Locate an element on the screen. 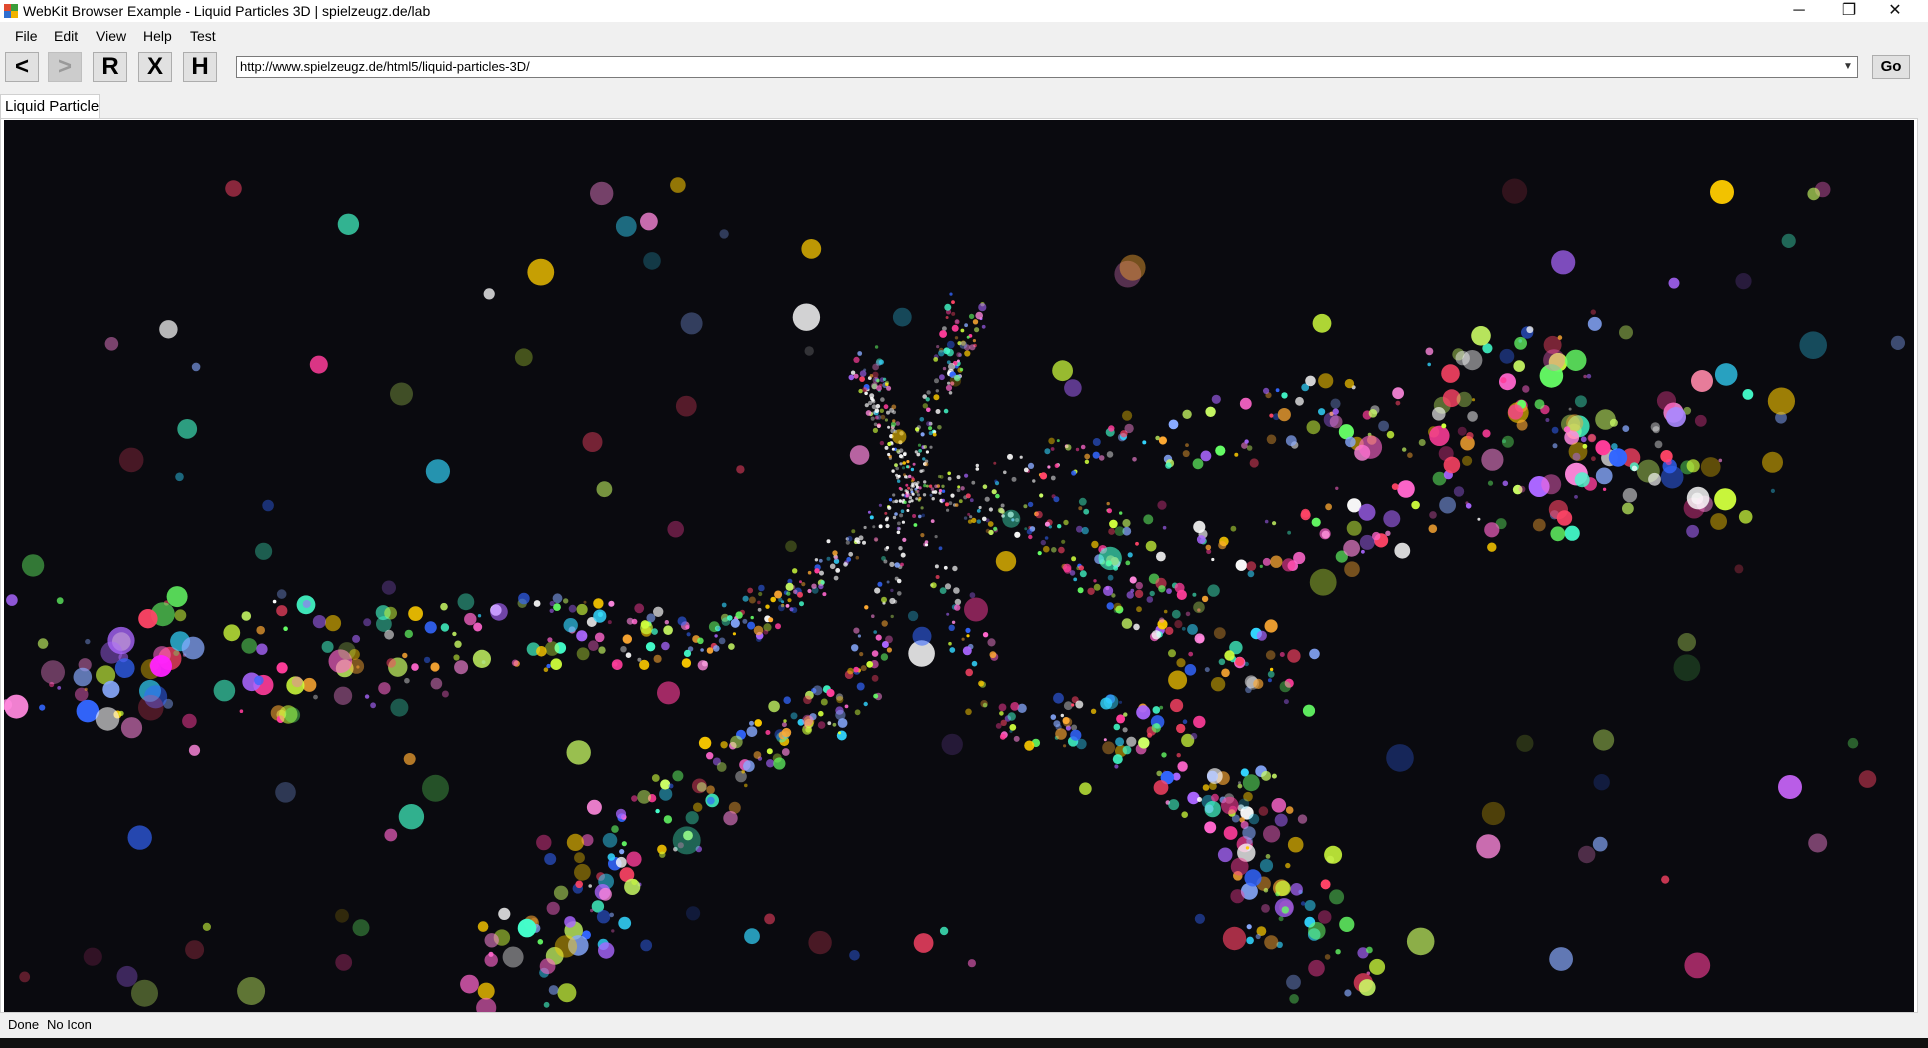 Image resolution: width=1928 pixels, height=1048 pixels. menu-file: File is located at coordinates (26, 36).